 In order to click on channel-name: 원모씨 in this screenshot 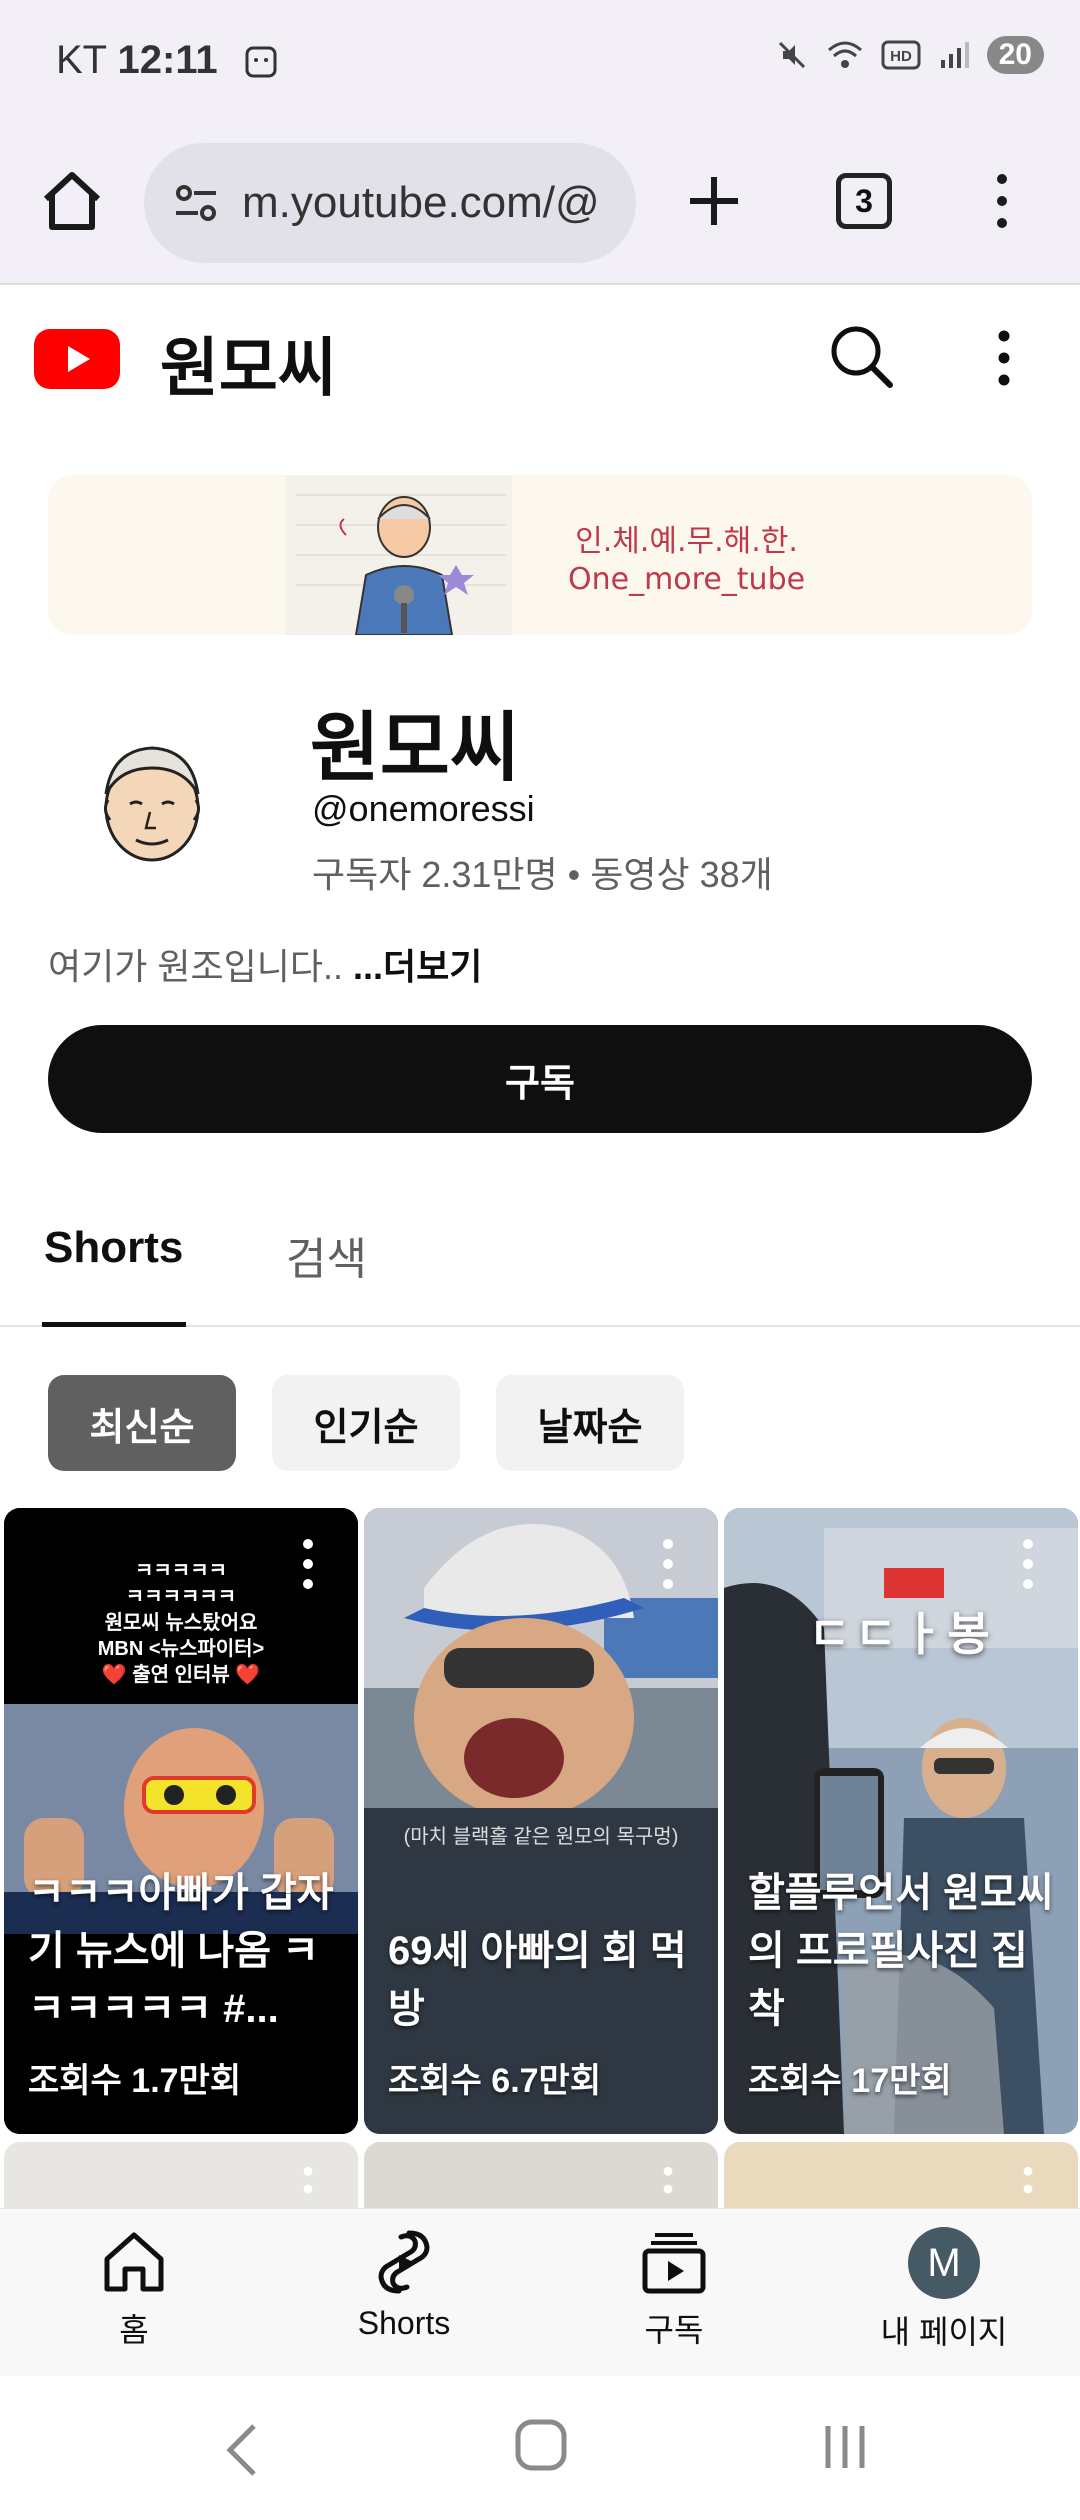, I will do `click(415, 748)`.